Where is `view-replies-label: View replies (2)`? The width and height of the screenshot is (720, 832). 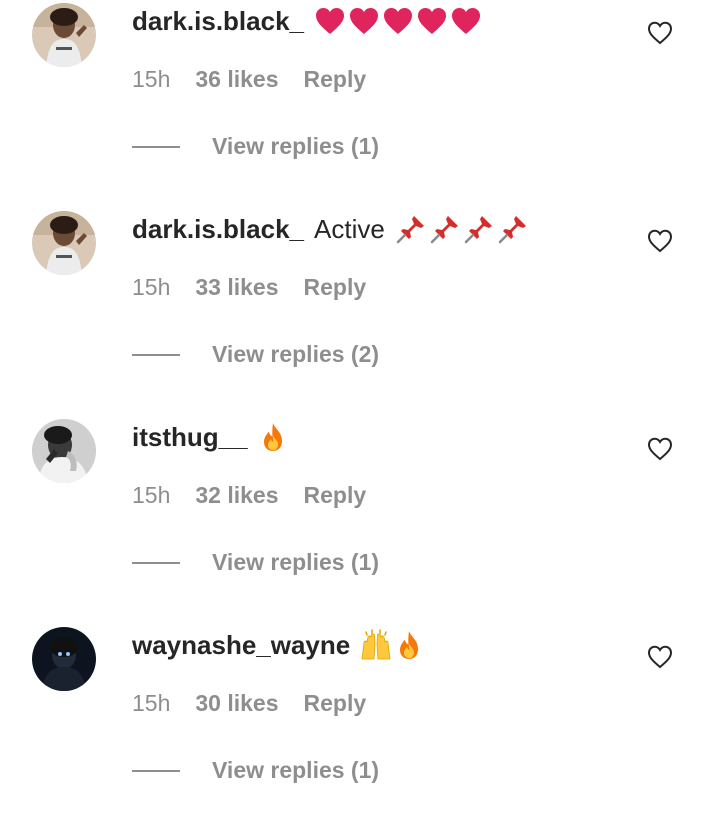
view-replies-label: View replies (2) is located at coordinates (296, 354).